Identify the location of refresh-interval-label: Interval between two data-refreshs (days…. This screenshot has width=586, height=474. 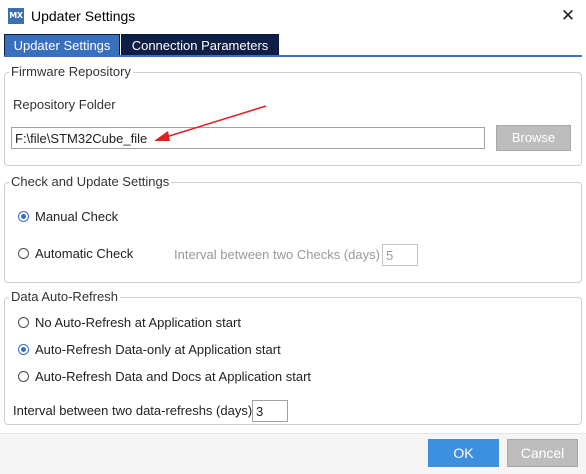
(133, 410).